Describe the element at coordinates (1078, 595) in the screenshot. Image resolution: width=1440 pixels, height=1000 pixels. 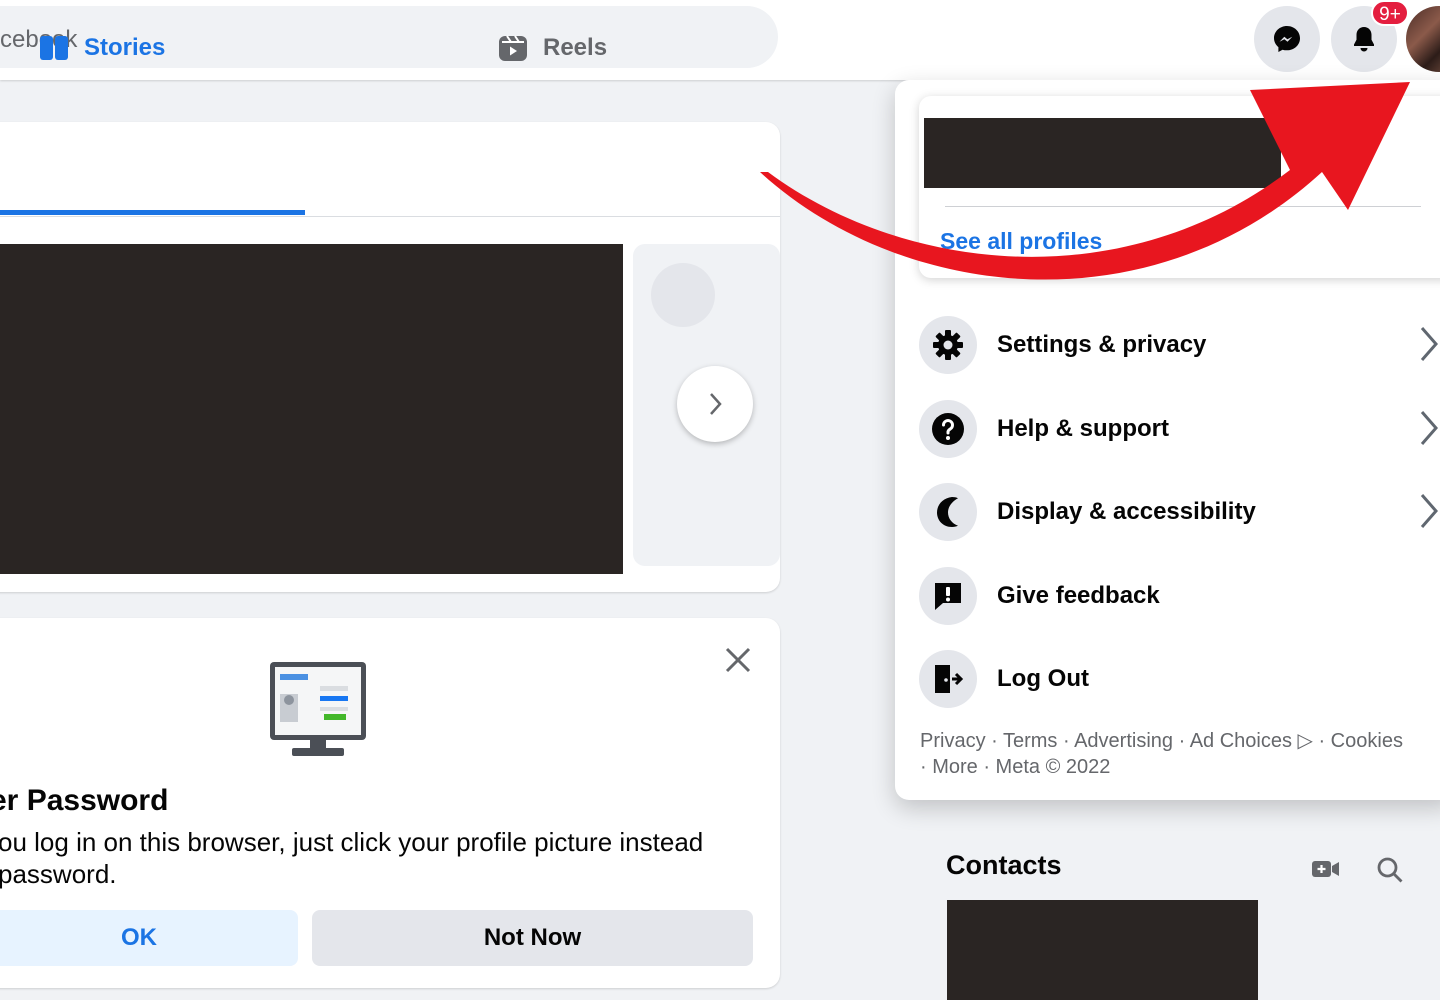
I see `menu-item-label: Give feedback` at that location.